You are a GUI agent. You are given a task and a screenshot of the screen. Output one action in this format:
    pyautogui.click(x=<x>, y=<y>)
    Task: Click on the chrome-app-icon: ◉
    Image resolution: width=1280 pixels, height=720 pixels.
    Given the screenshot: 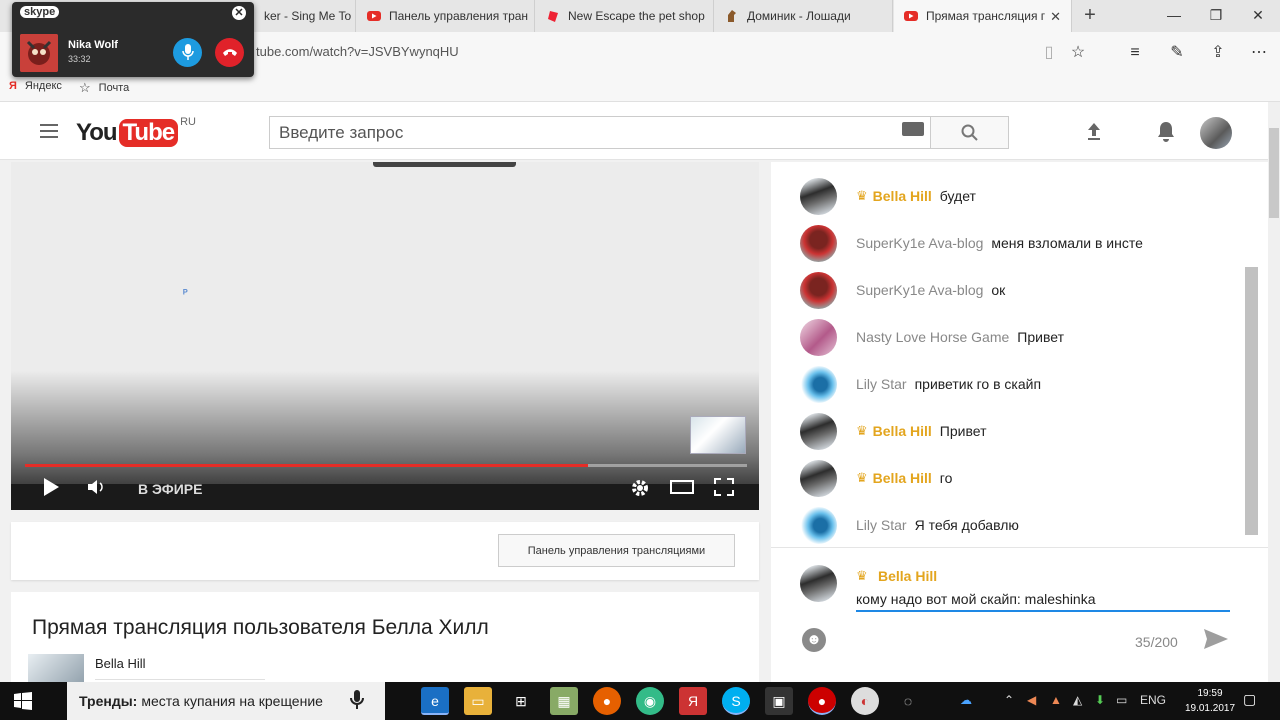 What is the action you would take?
    pyautogui.click(x=650, y=701)
    